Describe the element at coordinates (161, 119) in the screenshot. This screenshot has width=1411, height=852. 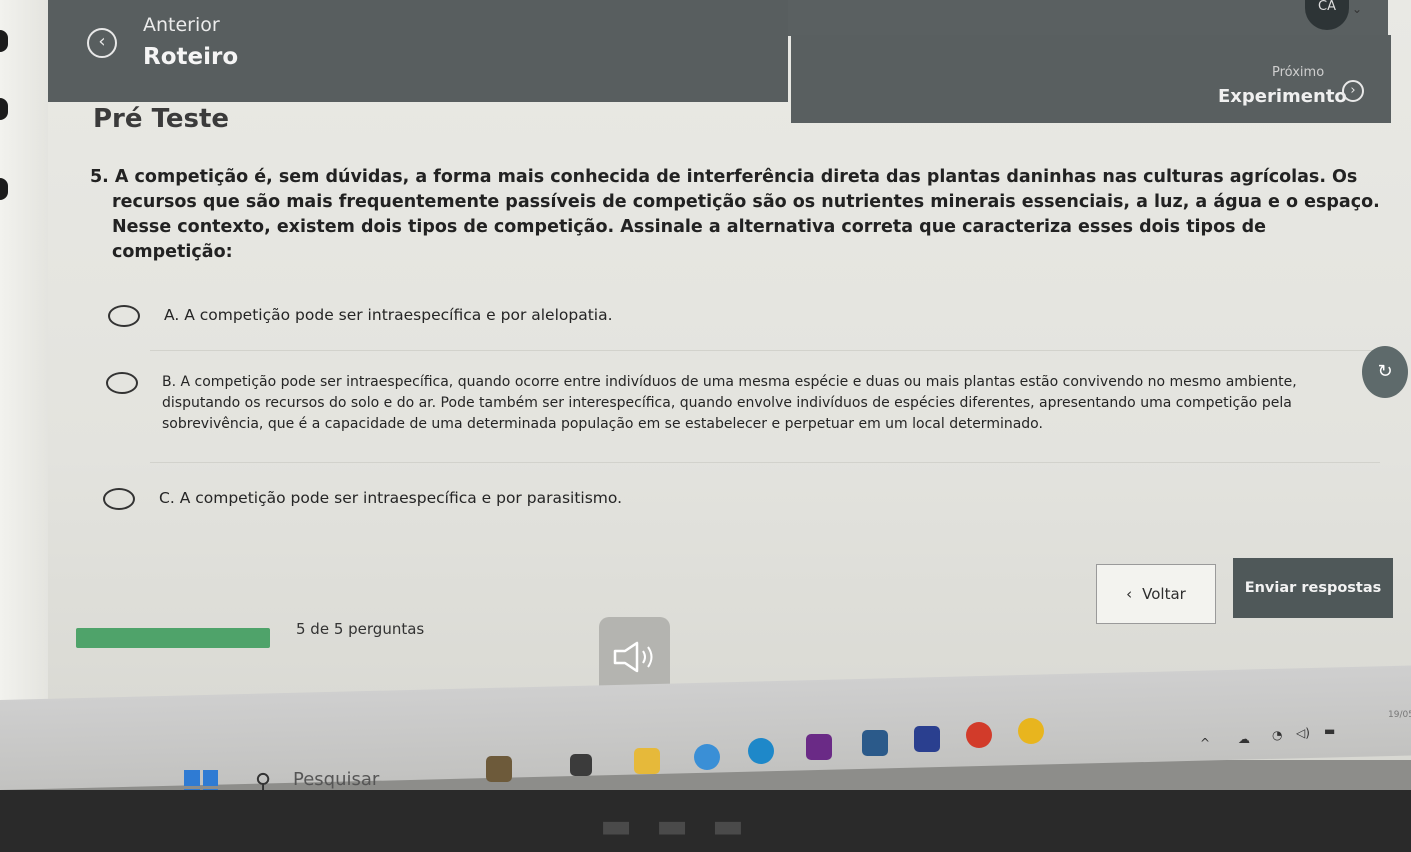
I see `page-title: Pré Teste` at that location.